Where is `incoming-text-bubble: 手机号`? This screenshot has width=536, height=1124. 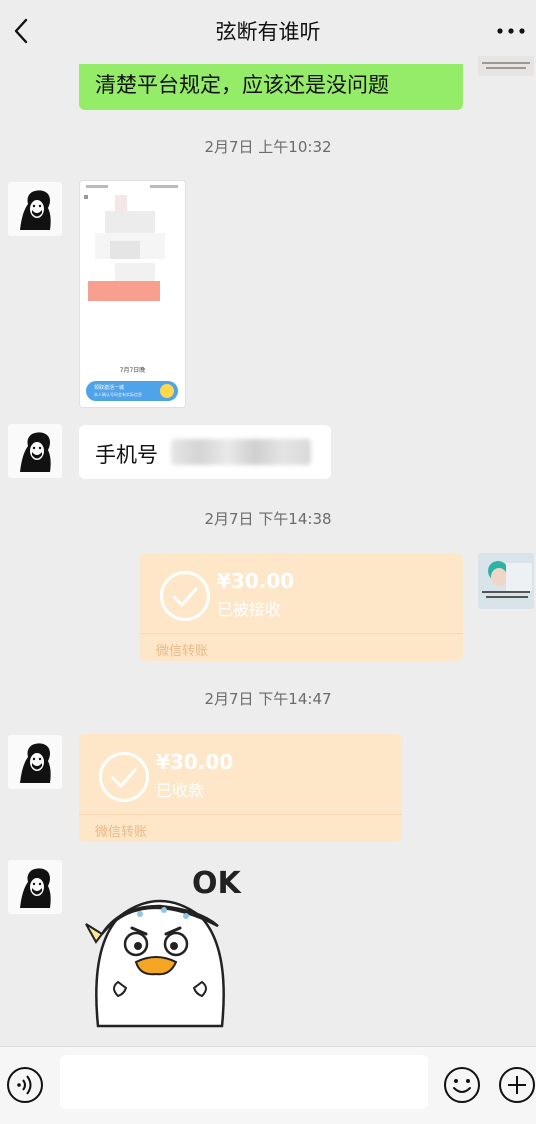
incoming-text-bubble: 手机号 is located at coordinates (205, 452).